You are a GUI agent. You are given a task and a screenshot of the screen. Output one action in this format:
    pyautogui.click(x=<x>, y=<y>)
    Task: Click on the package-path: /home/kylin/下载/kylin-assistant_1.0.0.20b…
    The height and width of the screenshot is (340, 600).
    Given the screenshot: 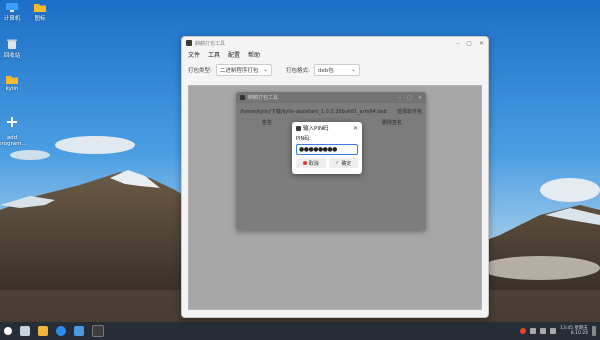 What is the action you would take?
    pyautogui.click(x=313, y=111)
    